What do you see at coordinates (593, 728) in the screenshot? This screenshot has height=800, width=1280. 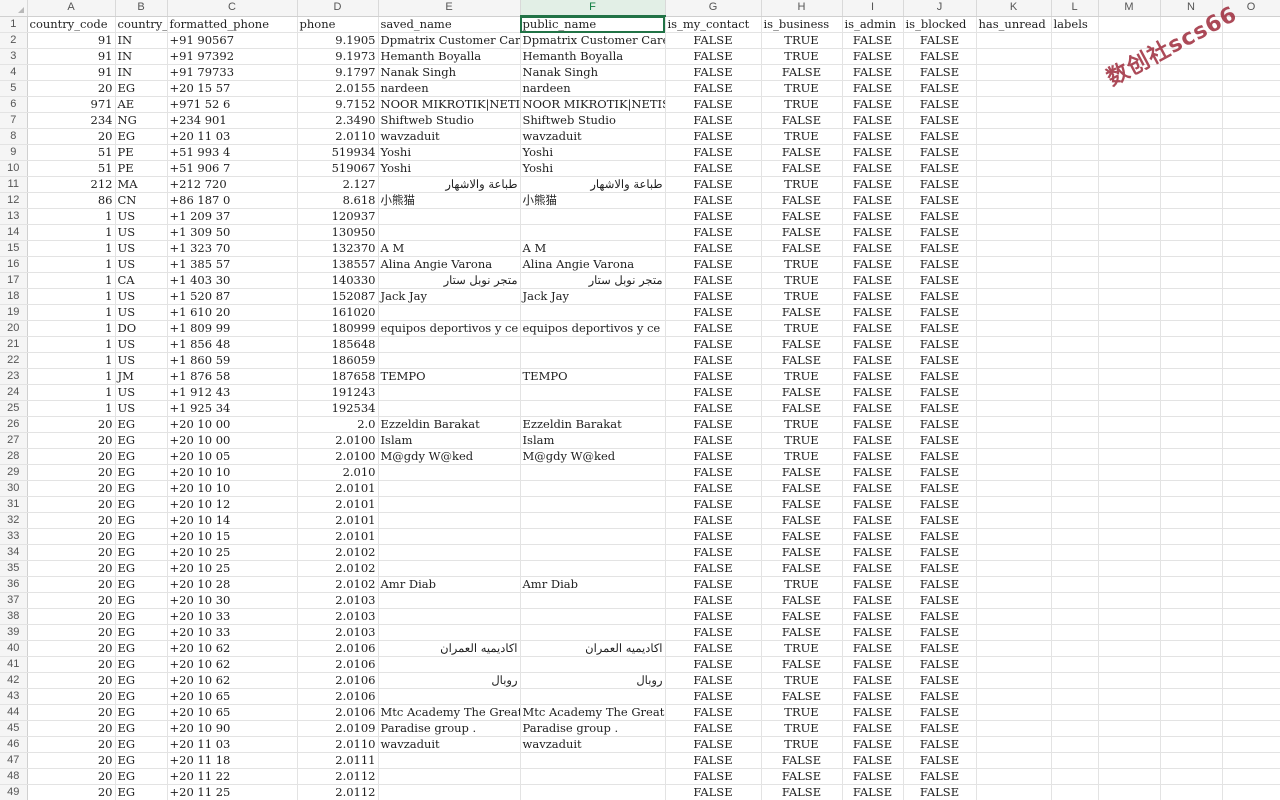 I see `cell-public-name: Paradise group .` at bounding box center [593, 728].